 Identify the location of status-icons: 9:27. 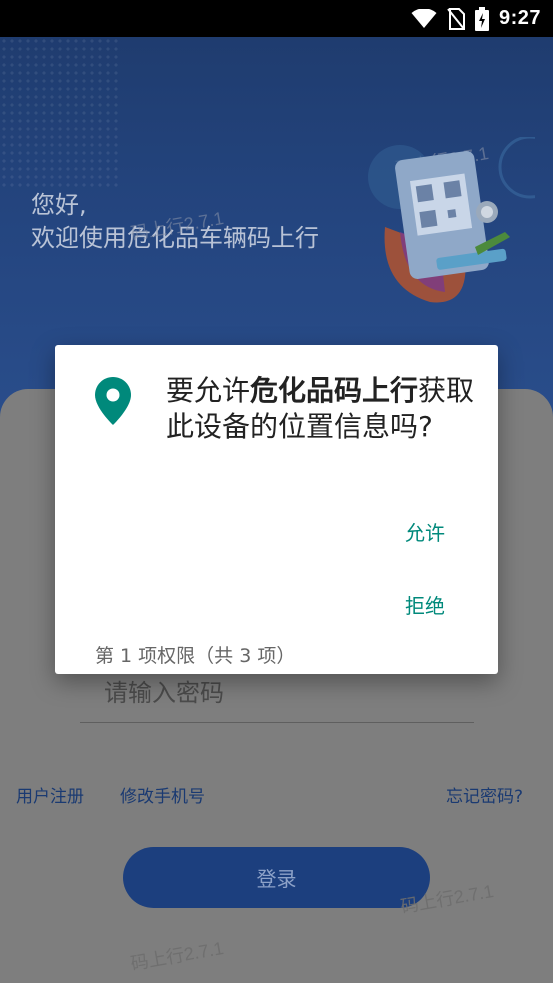
(476, 18).